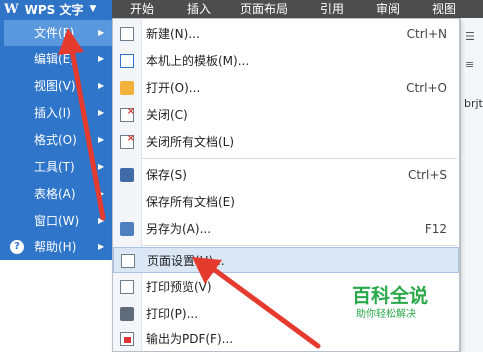 The width and height of the screenshot is (483, 352). I want to click on arrow-to-file-menu, so click(82, 124).